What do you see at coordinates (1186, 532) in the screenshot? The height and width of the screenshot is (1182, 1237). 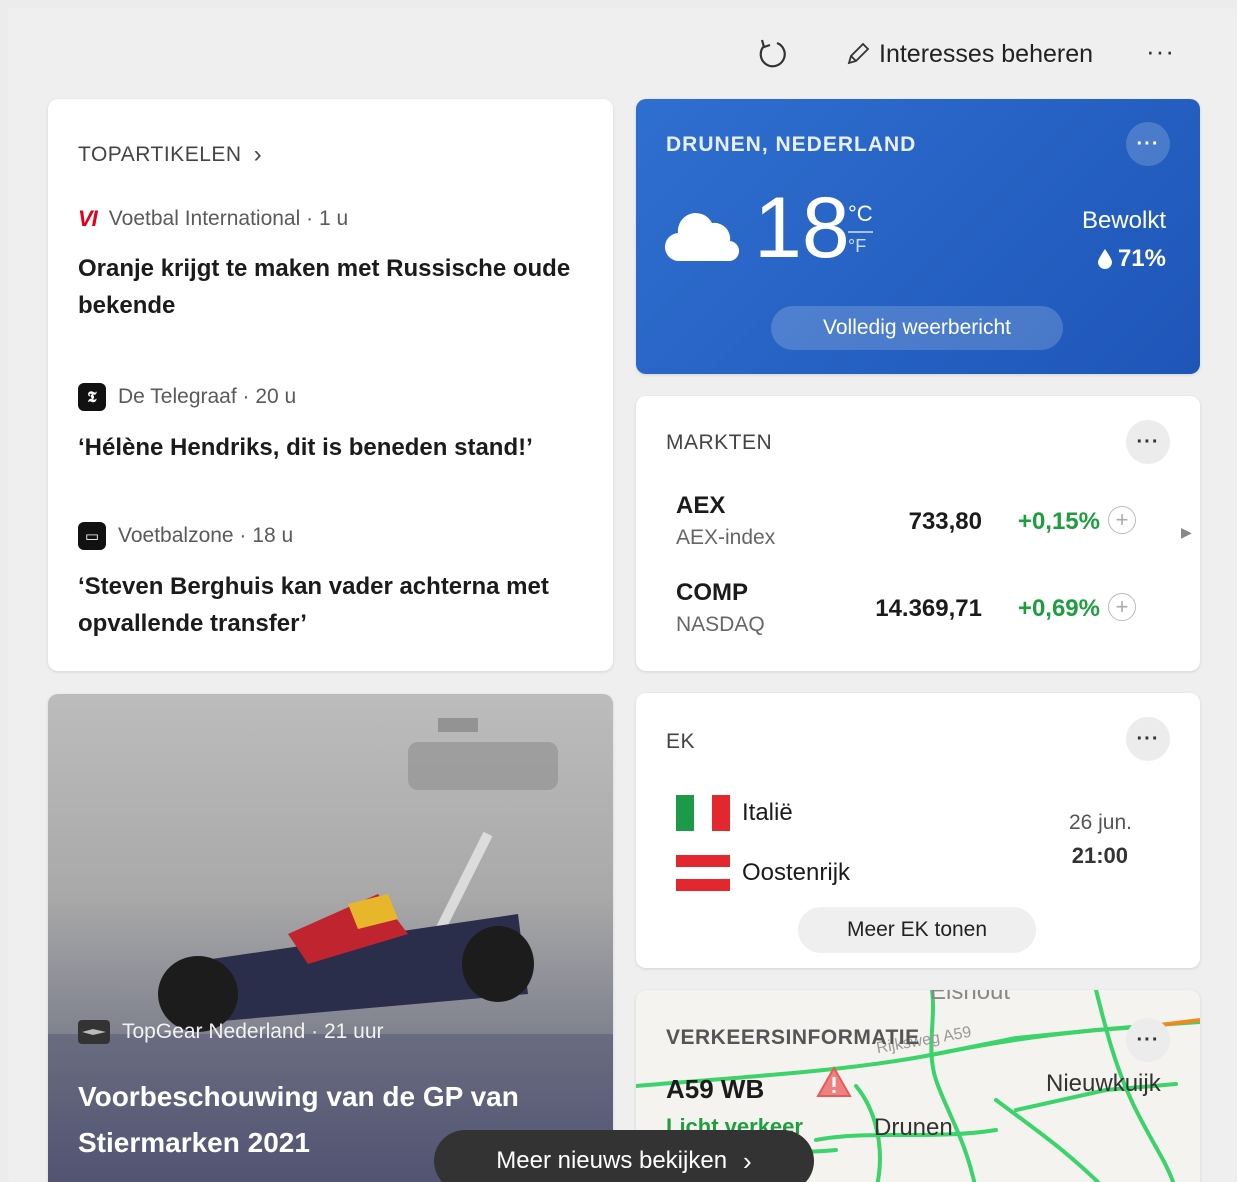 I see `caret-right-icon: ▶` at bounding box center [1186, 532].